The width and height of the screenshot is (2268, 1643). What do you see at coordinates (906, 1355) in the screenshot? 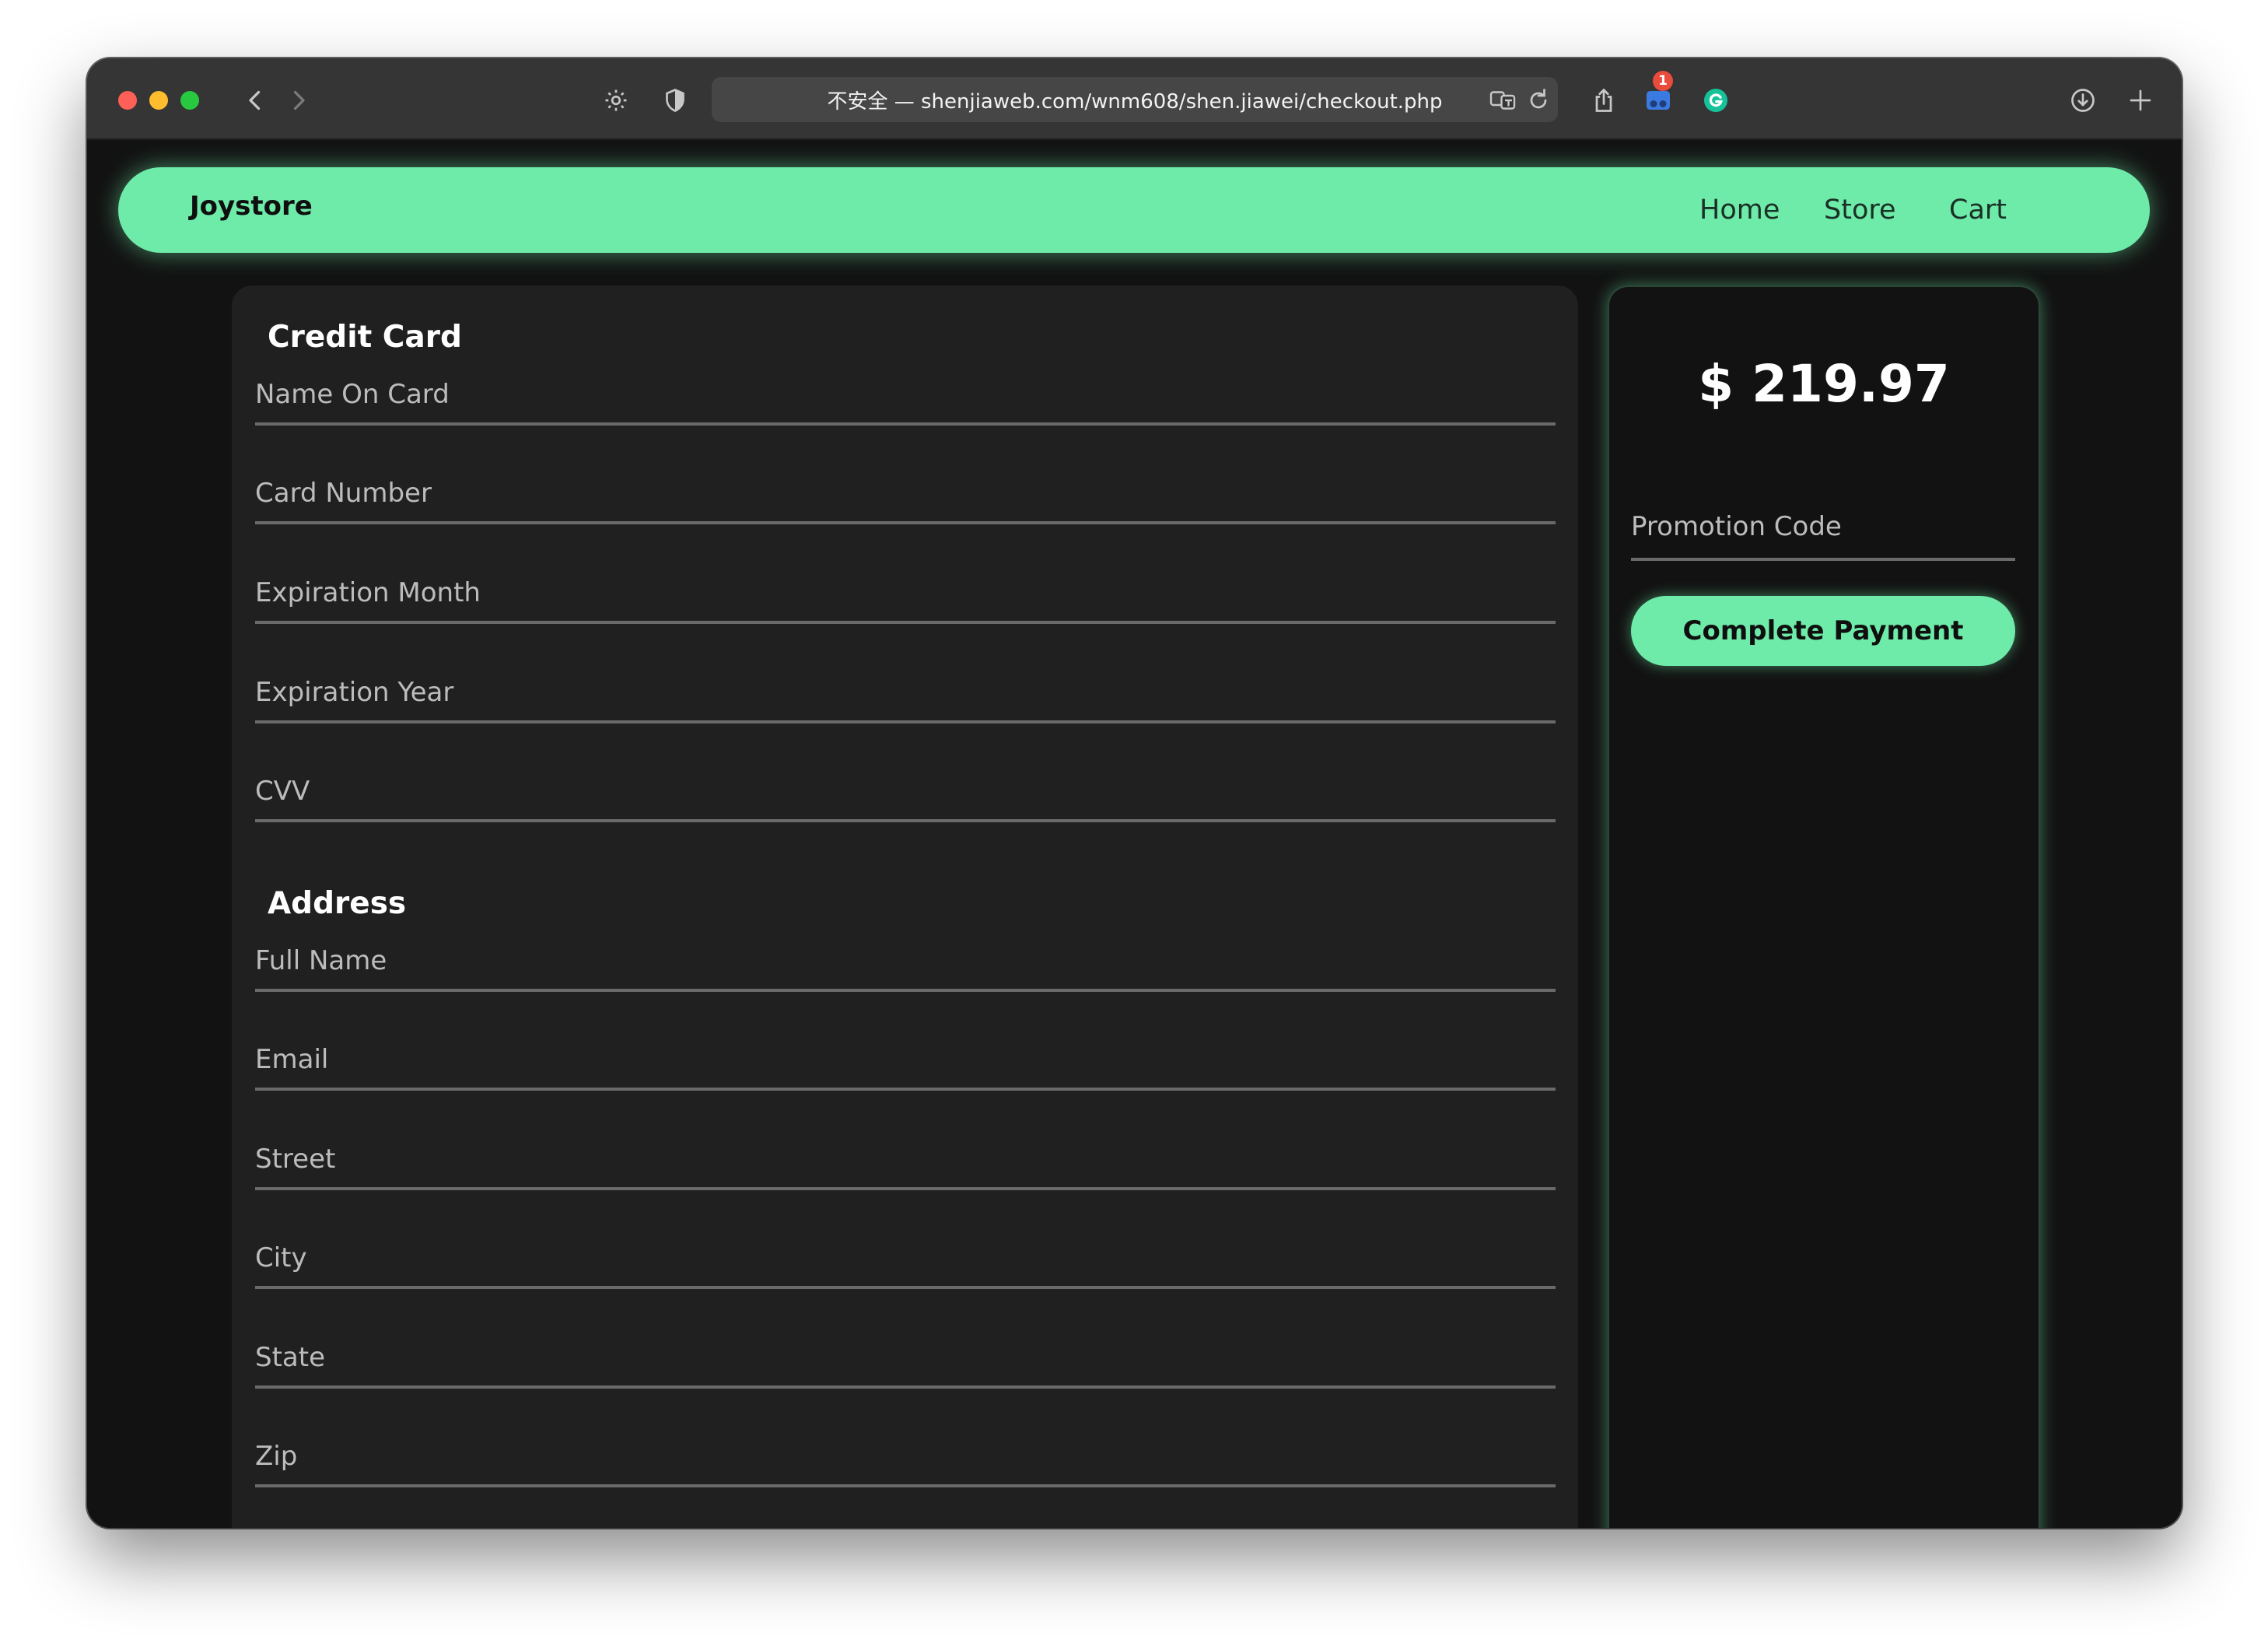
I see `state-field: State` at bounding box center [906, 1355].